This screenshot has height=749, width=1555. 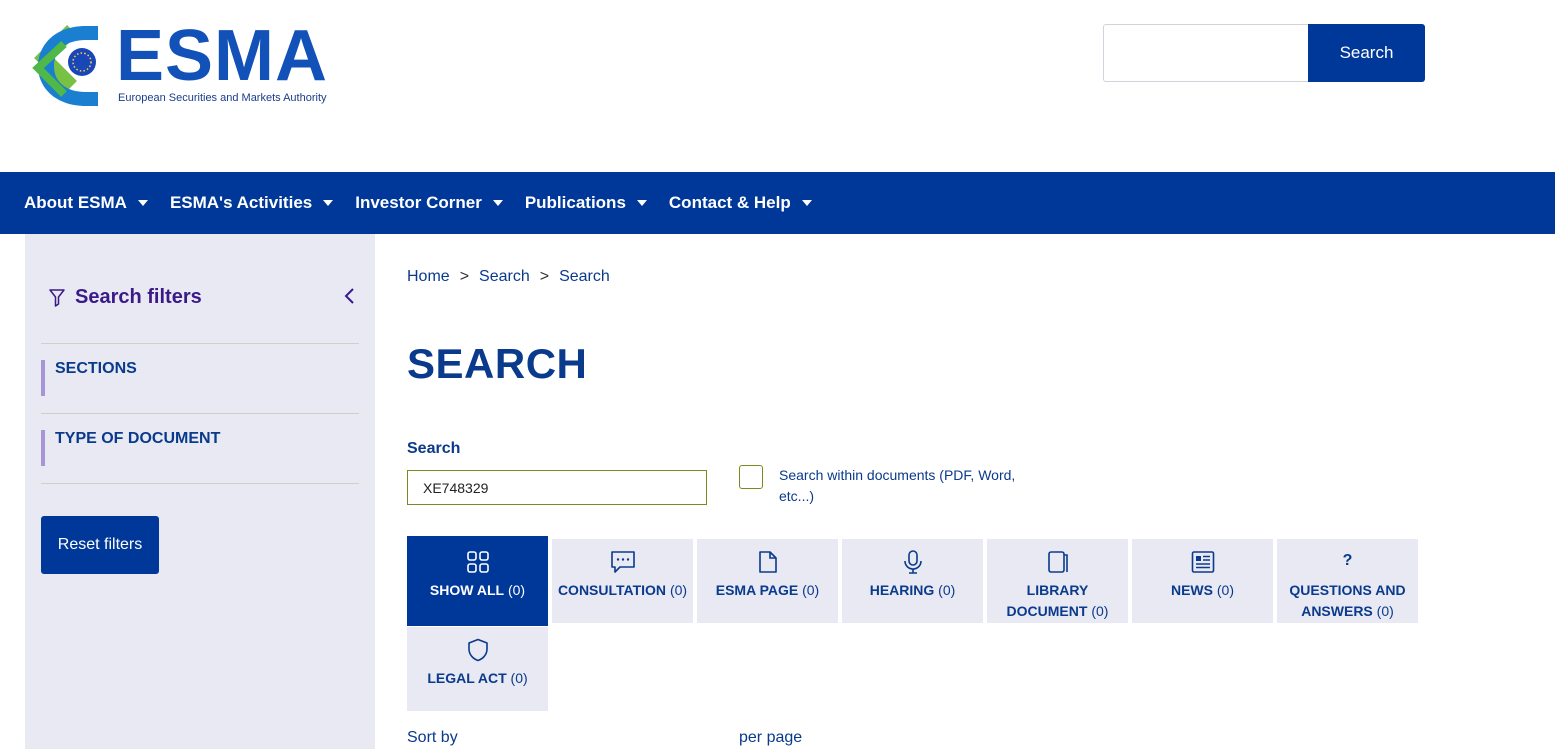 What do you see at coordinates (138, 438) in the screenshot?
I see `filter-section-label: TYPE OF DOCUMENT` at bounding box center [138, 438].